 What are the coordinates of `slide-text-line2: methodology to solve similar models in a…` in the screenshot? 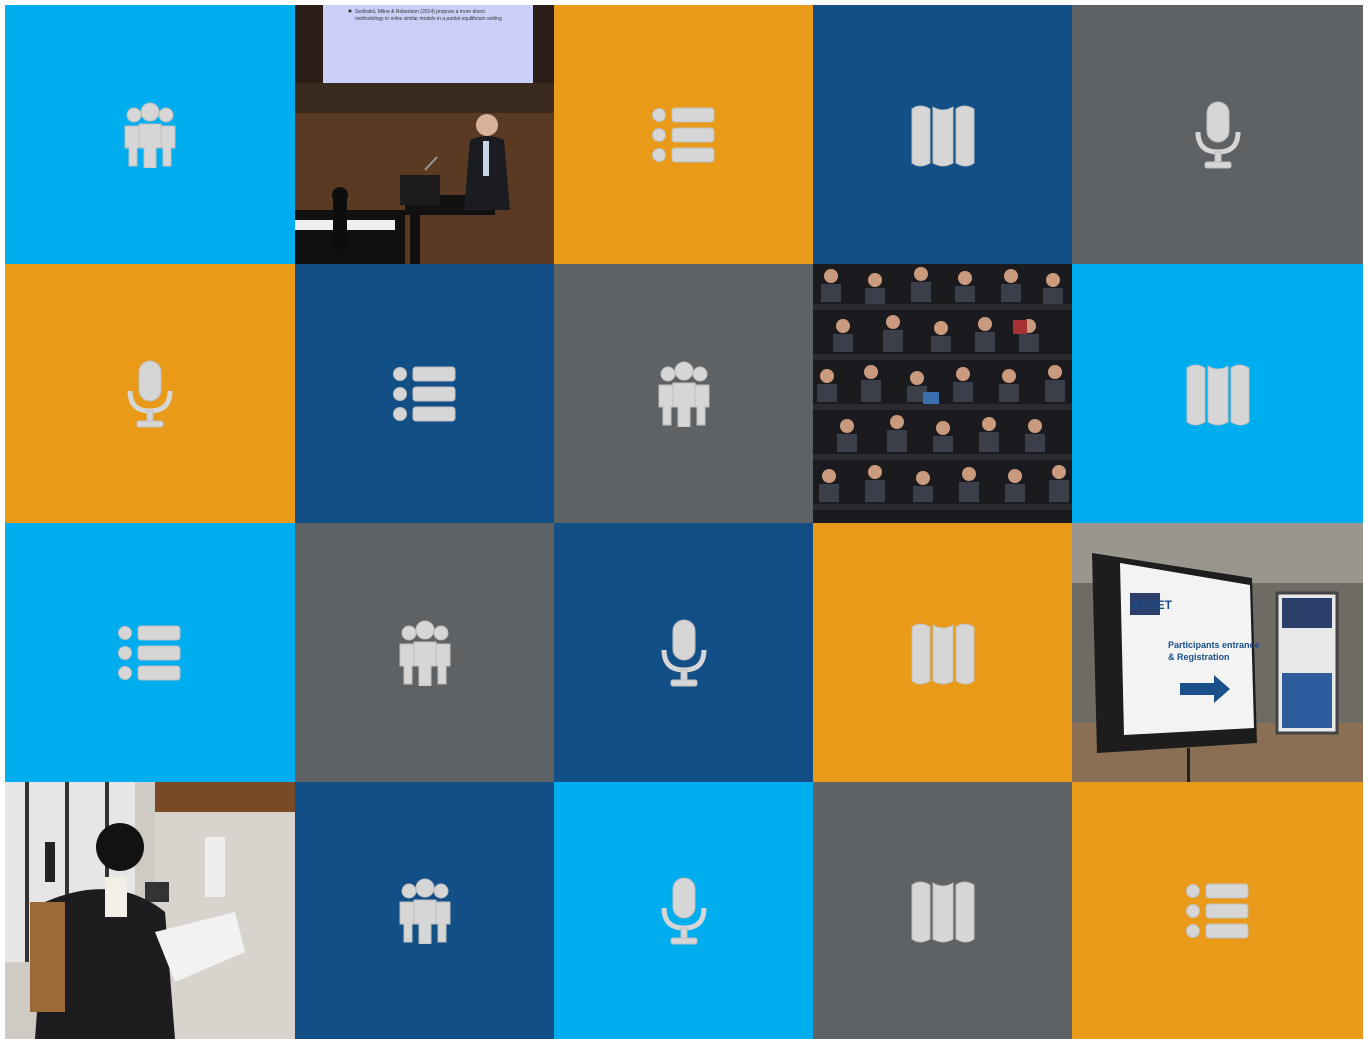 It's located at (428, 19).